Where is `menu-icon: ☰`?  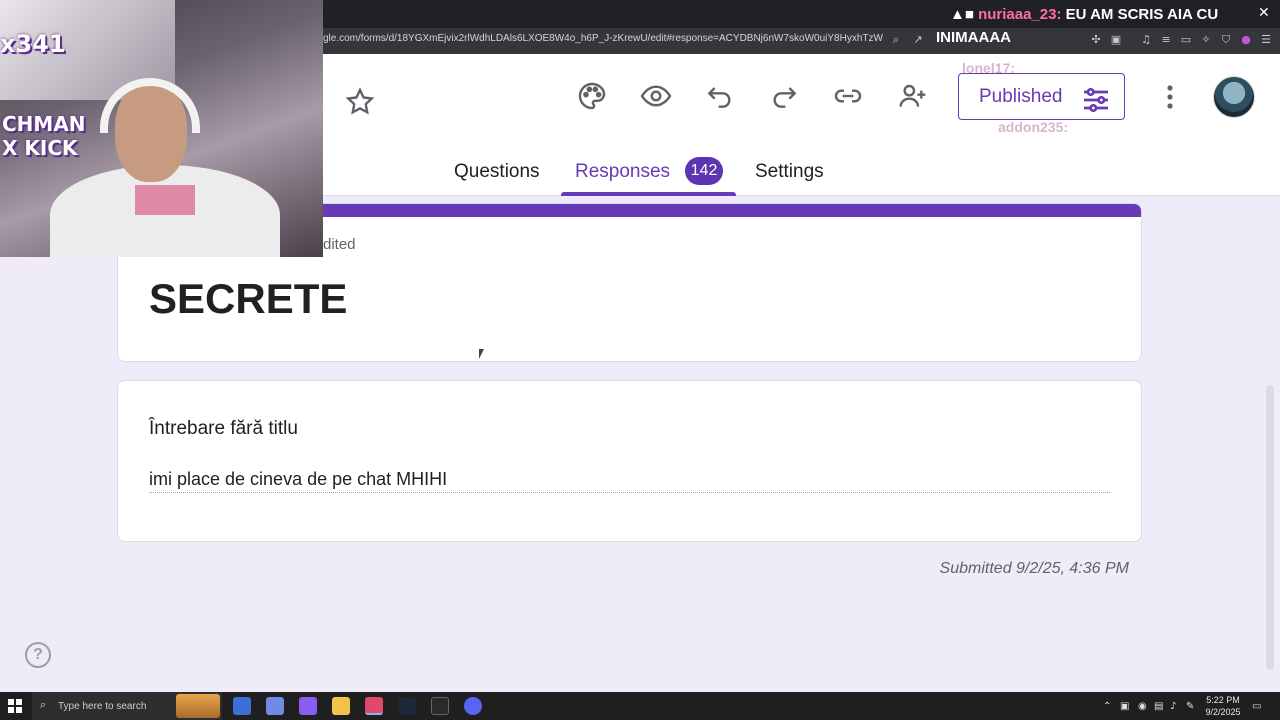
menu-icon: ☰ is located at coordinates (1266, 40).